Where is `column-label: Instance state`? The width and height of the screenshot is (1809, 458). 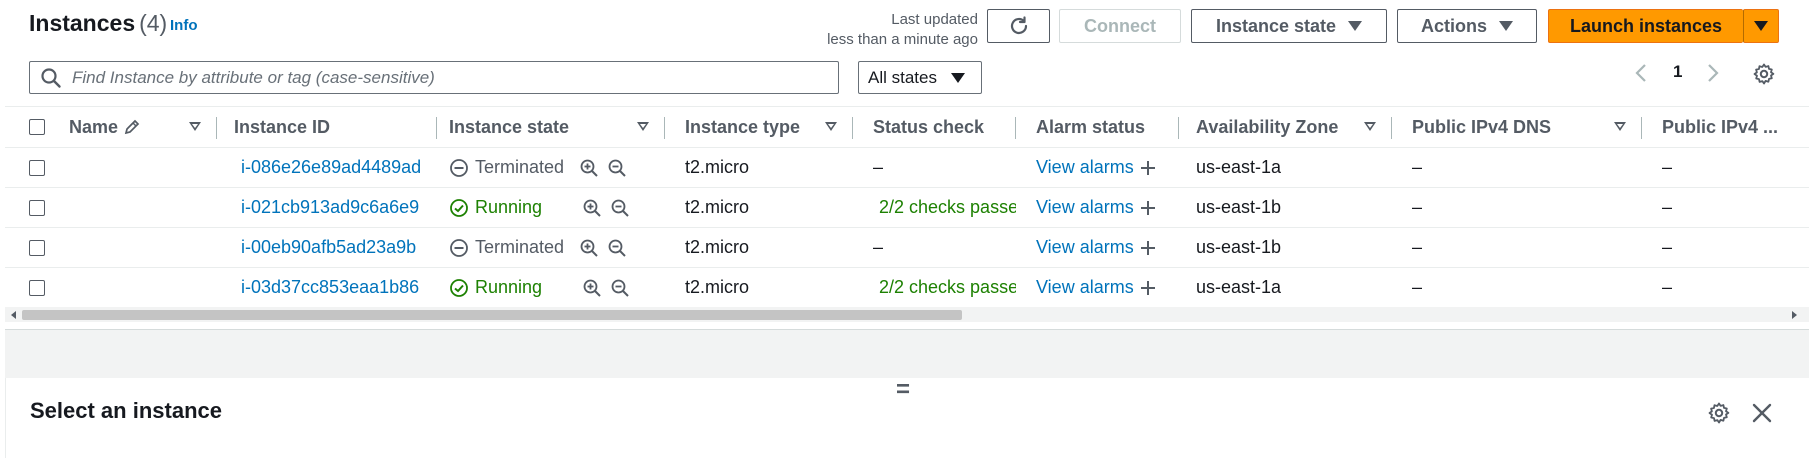 column-label: Instance state is located at coordinates (509, 126).